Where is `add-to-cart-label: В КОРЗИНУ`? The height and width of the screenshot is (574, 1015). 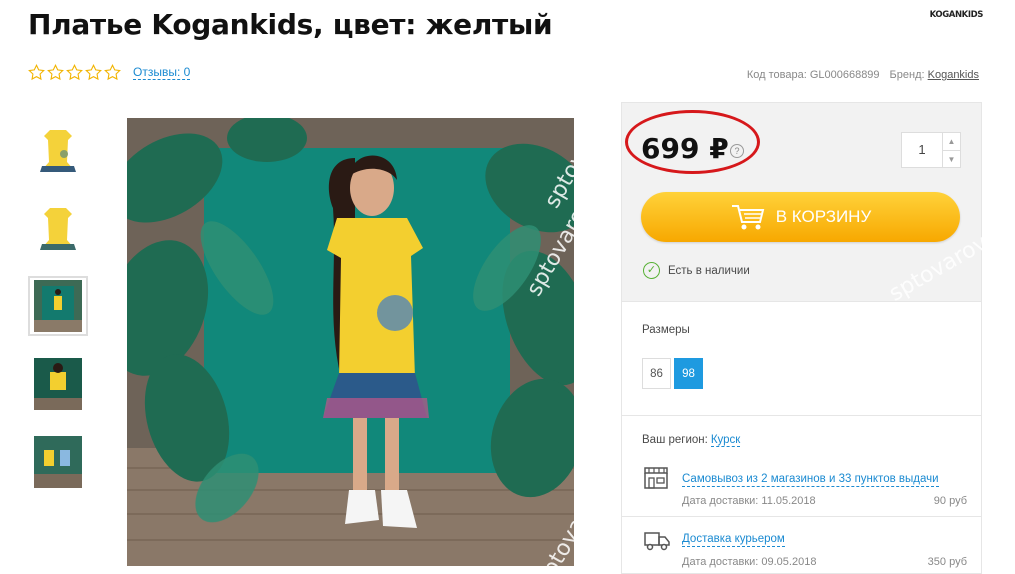
add-to-cart-label: В КОРЗИНУ is located at coordinates (823, 216).